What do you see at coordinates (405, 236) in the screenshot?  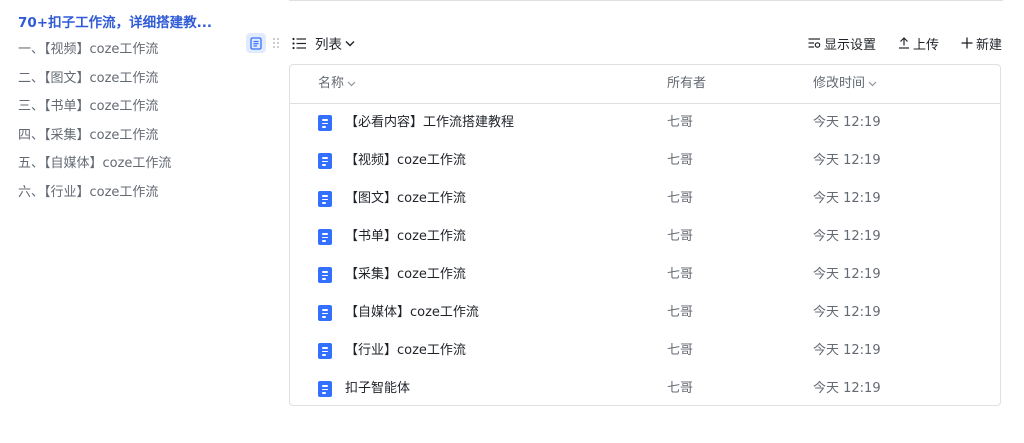 I see `file-name: 【书单】coze工作流` at bounding box center [405, 236].